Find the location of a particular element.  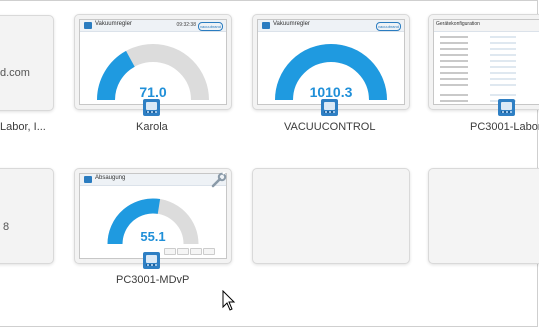

screen-title: Absaugung is located at coordinates (110, 178).